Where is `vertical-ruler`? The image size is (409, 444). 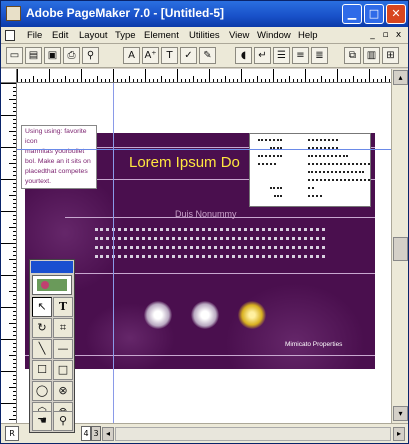 vertical-ruler is located at coordinates (9, 253).